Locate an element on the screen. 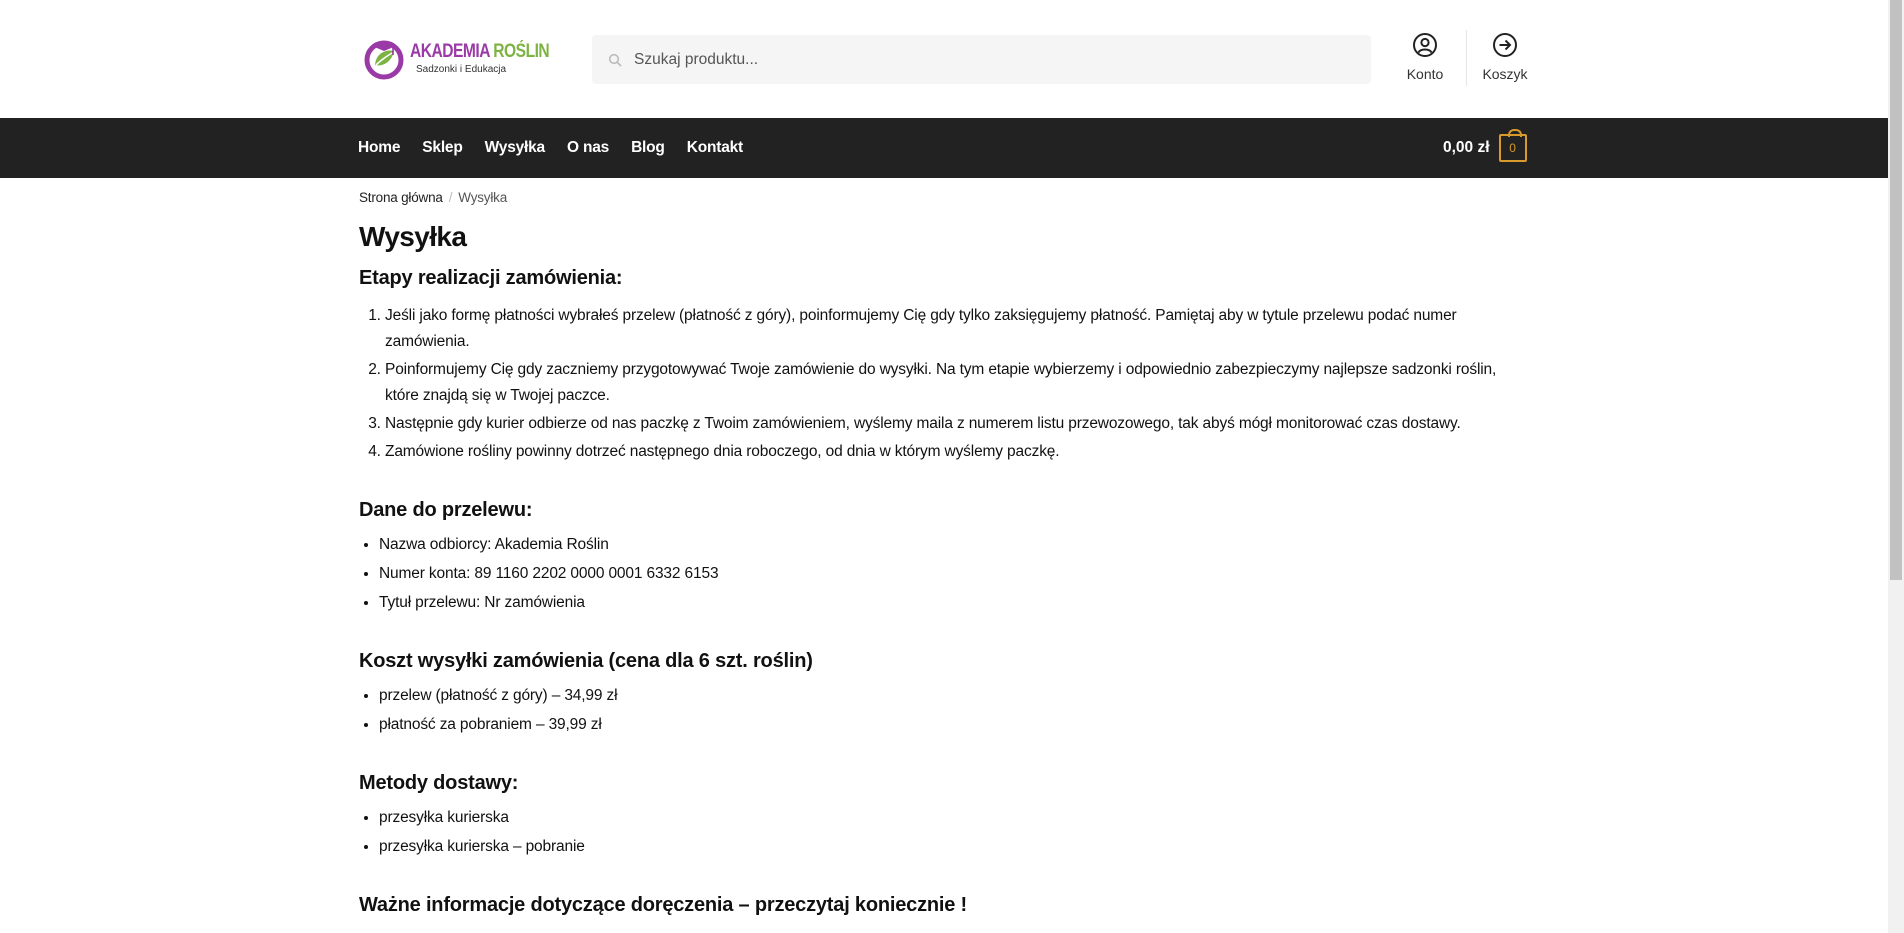 The width and height of the screenshot is (1904, 933). account-link: Konto is located at coordinates (1425, 57).